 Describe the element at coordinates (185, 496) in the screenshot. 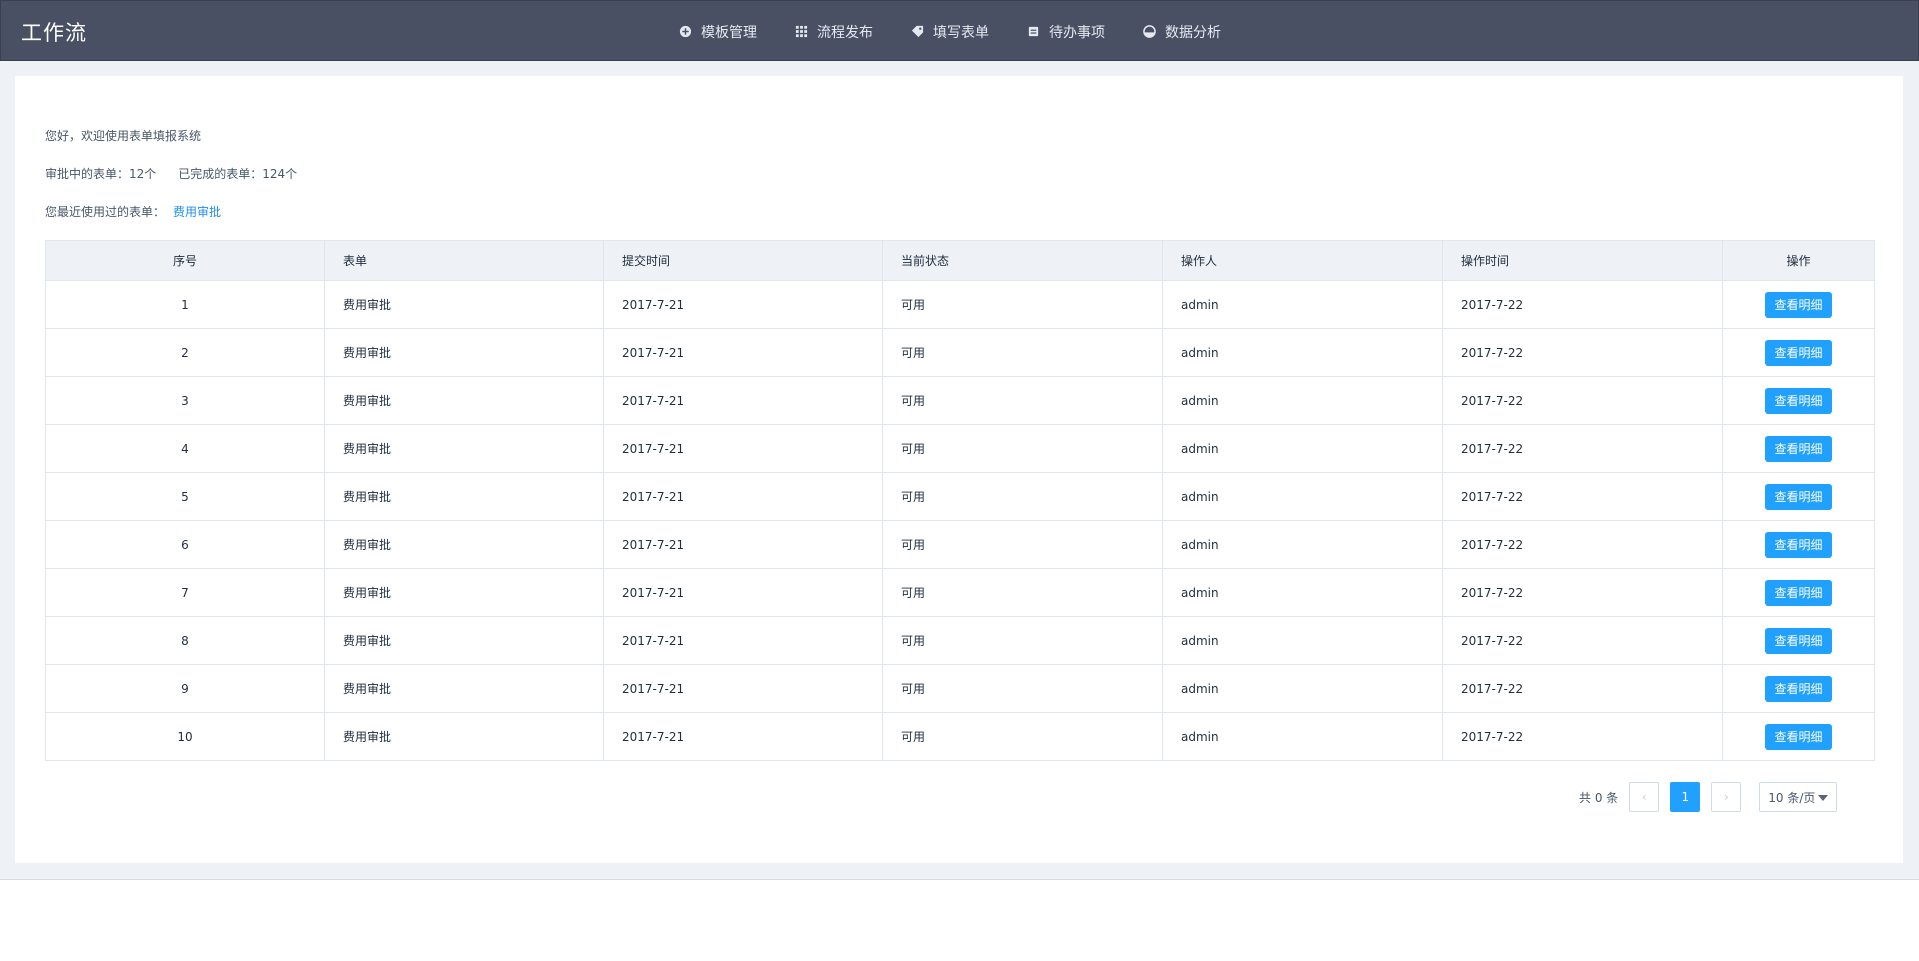

I see `cell-index: 5` at that location.